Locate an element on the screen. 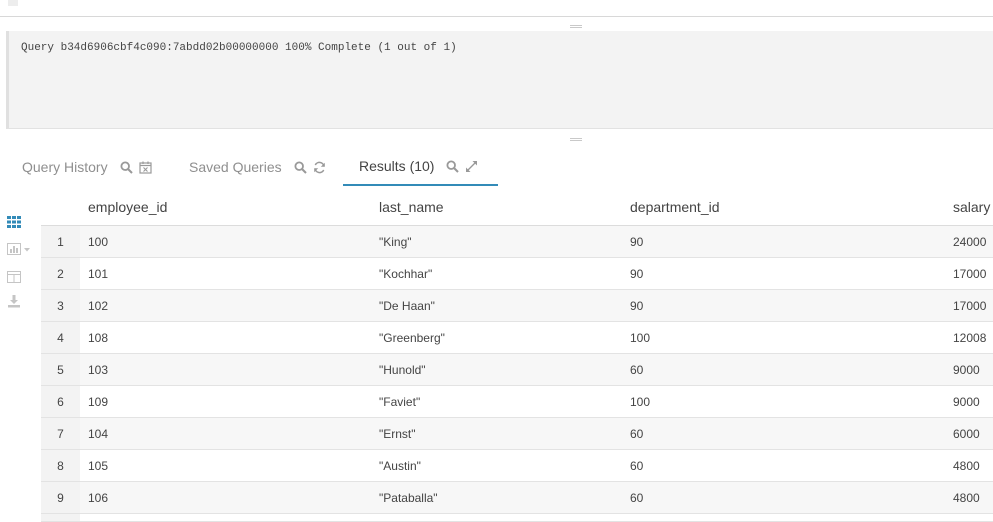 This screenshot has width=993, height=522. row-number: 3 is located at coordinates (60, 305).